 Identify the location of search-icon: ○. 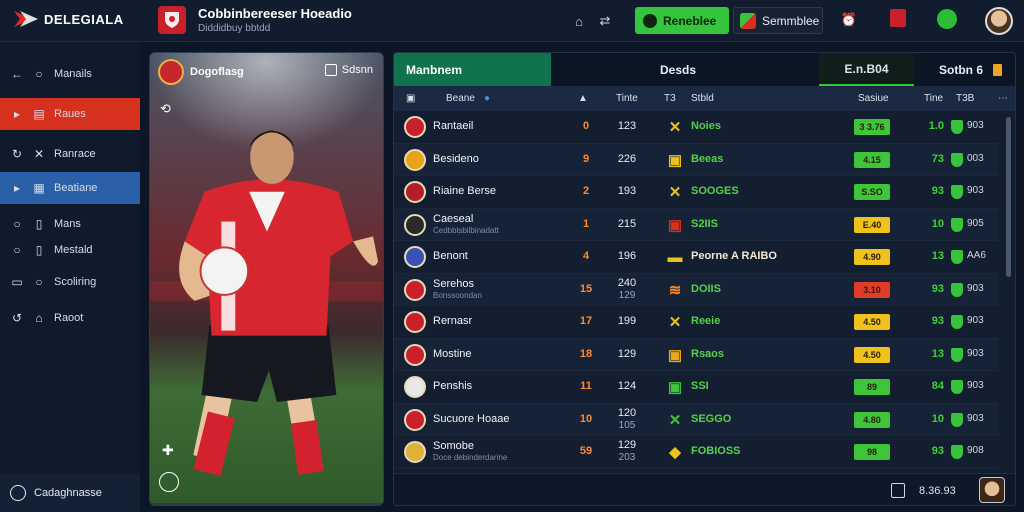
(39, 74).